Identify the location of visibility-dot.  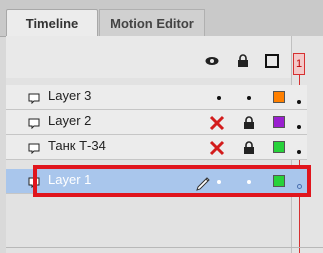
(219, 98).